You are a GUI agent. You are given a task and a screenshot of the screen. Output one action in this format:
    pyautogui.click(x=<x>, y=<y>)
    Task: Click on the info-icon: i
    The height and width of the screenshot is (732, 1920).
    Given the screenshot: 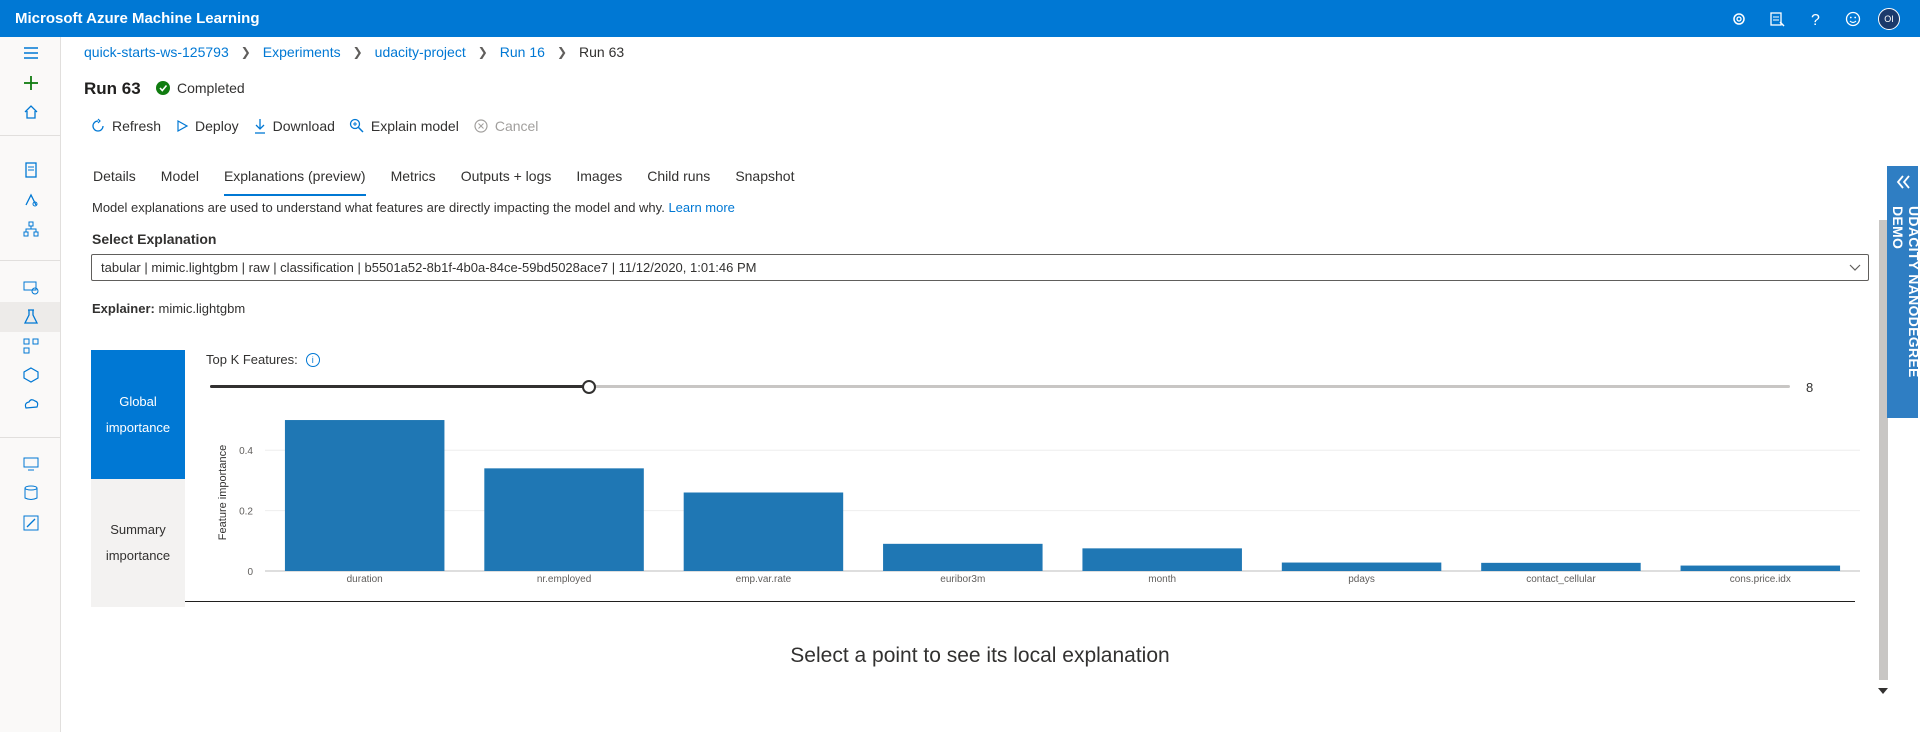 What is the action you would take?
    pyautogui.click(x=312, y=359)
    